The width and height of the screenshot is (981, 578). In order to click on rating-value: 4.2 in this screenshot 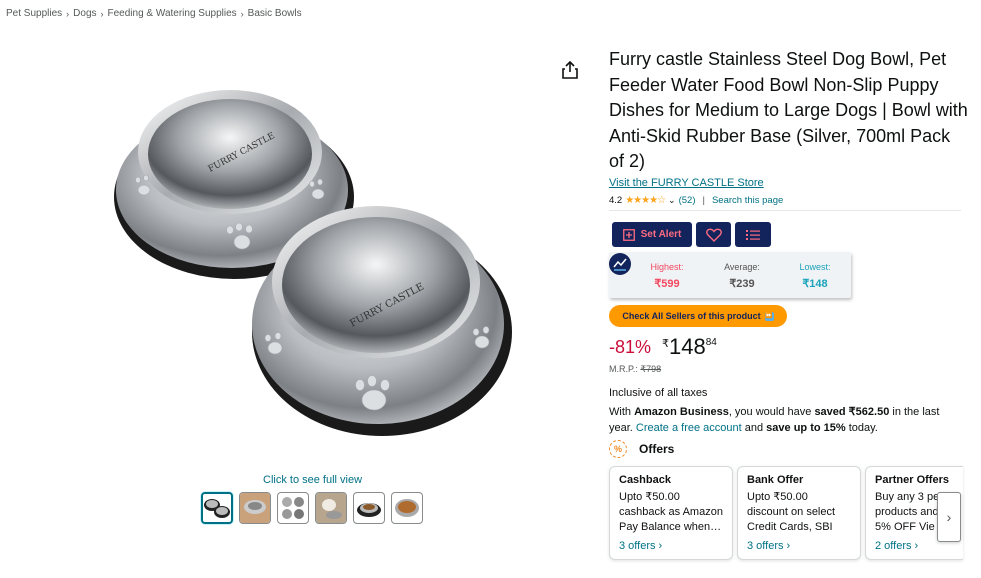, I will do `click(616, 200)`.